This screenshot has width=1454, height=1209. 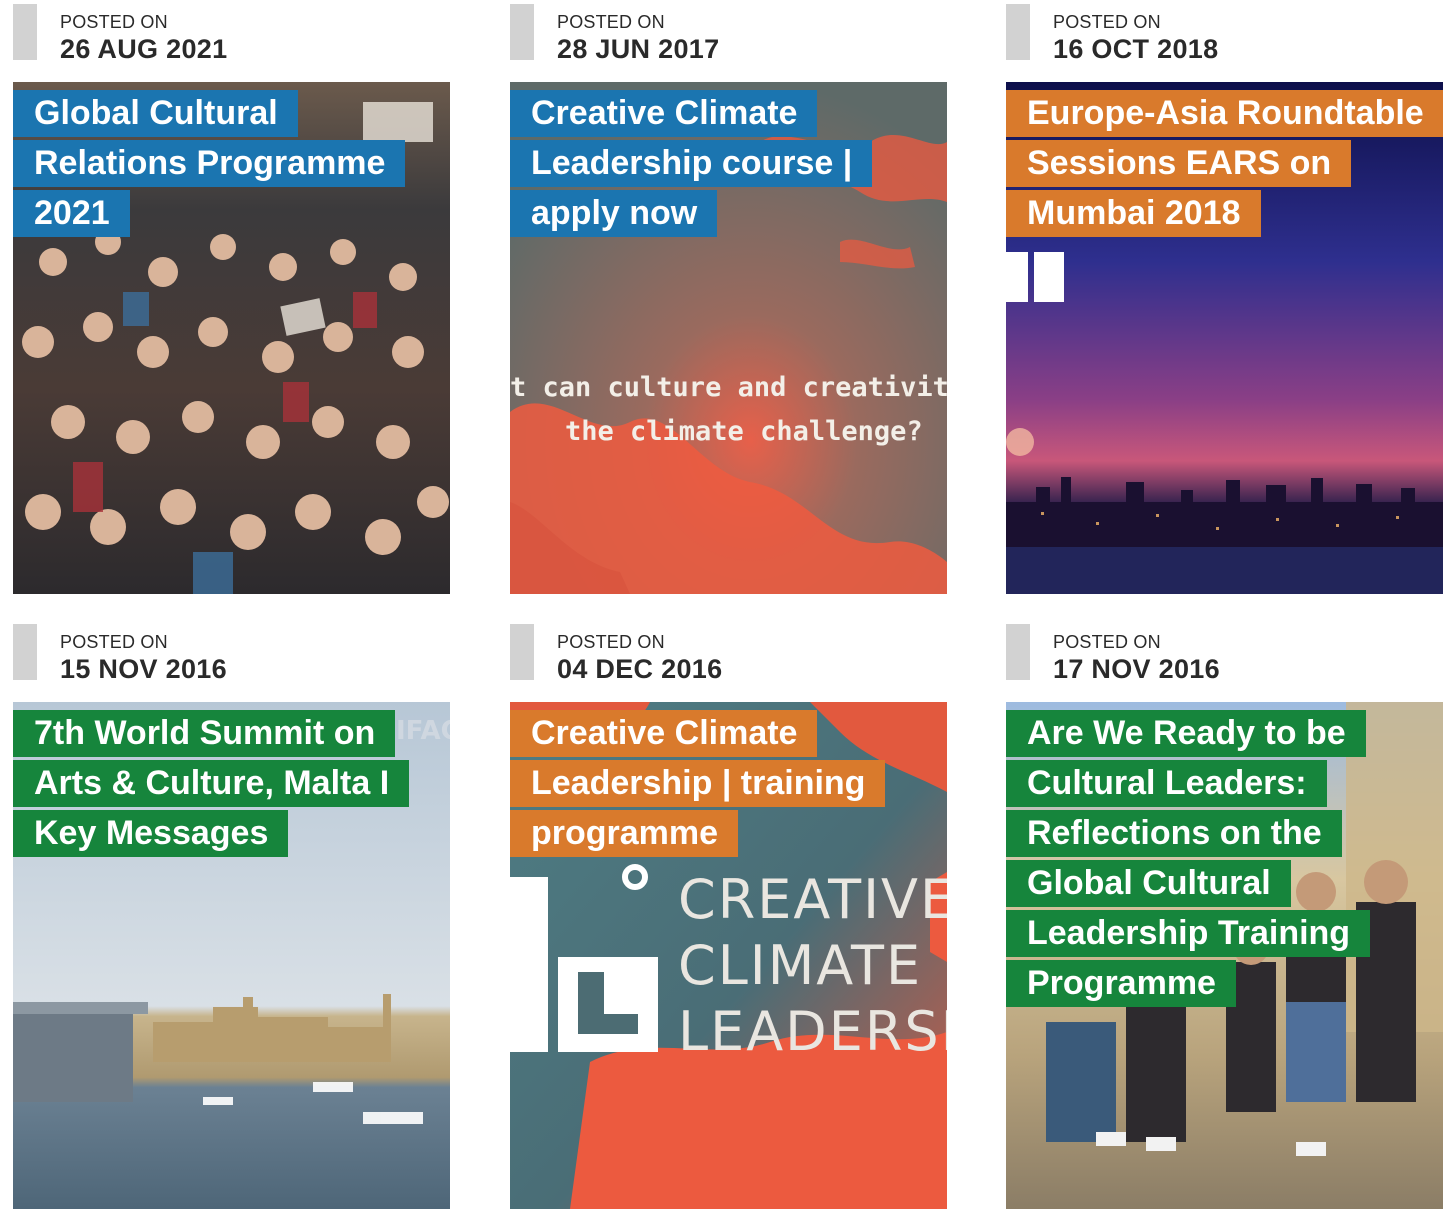 What do you see at coordinates (143, 669) in the screenshot?
I see `post-date: 15 NOV 2016` at bounding box center [143, 669].